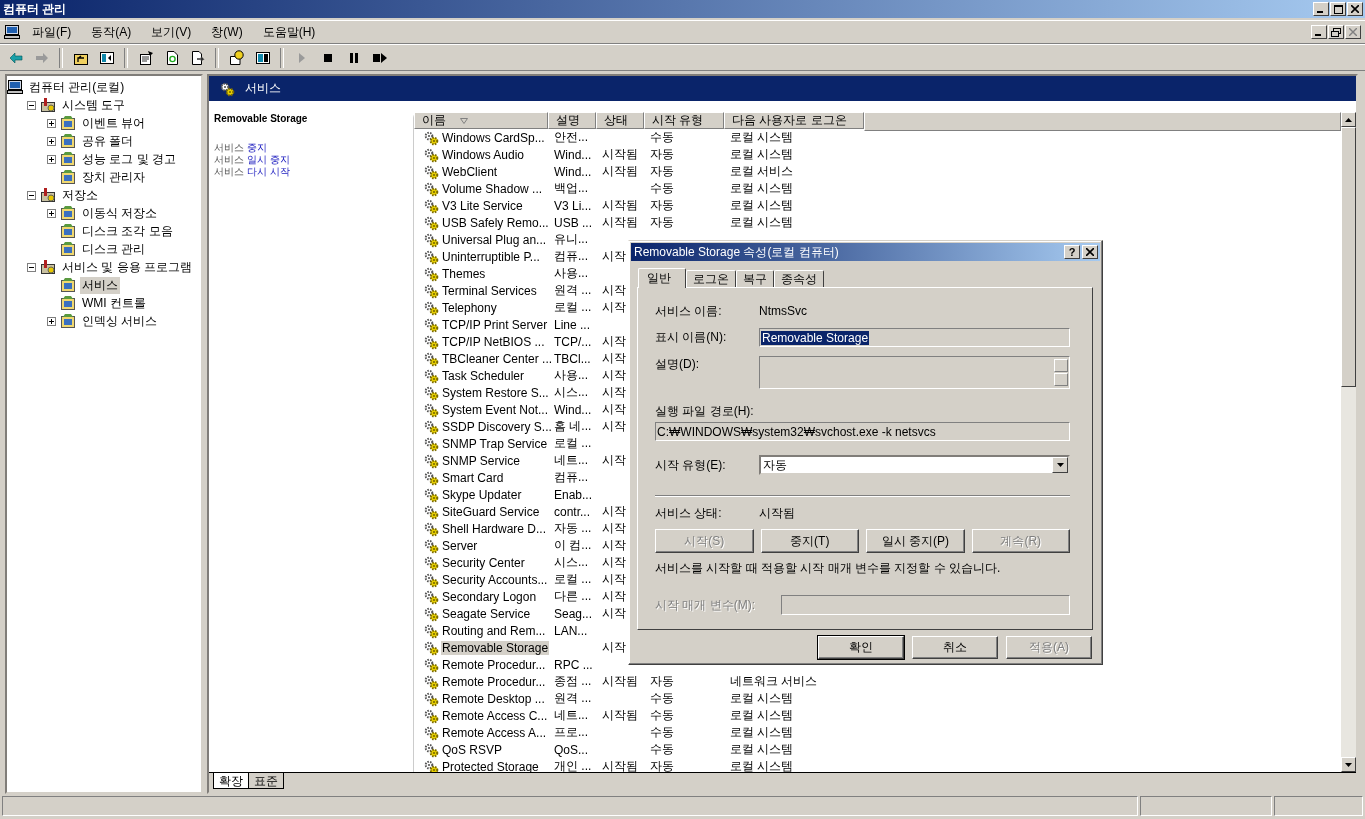 The image size is (1365, 819). Describe the element at coordinates (914, 372) in the screenshot. I see `description-field` at that location.